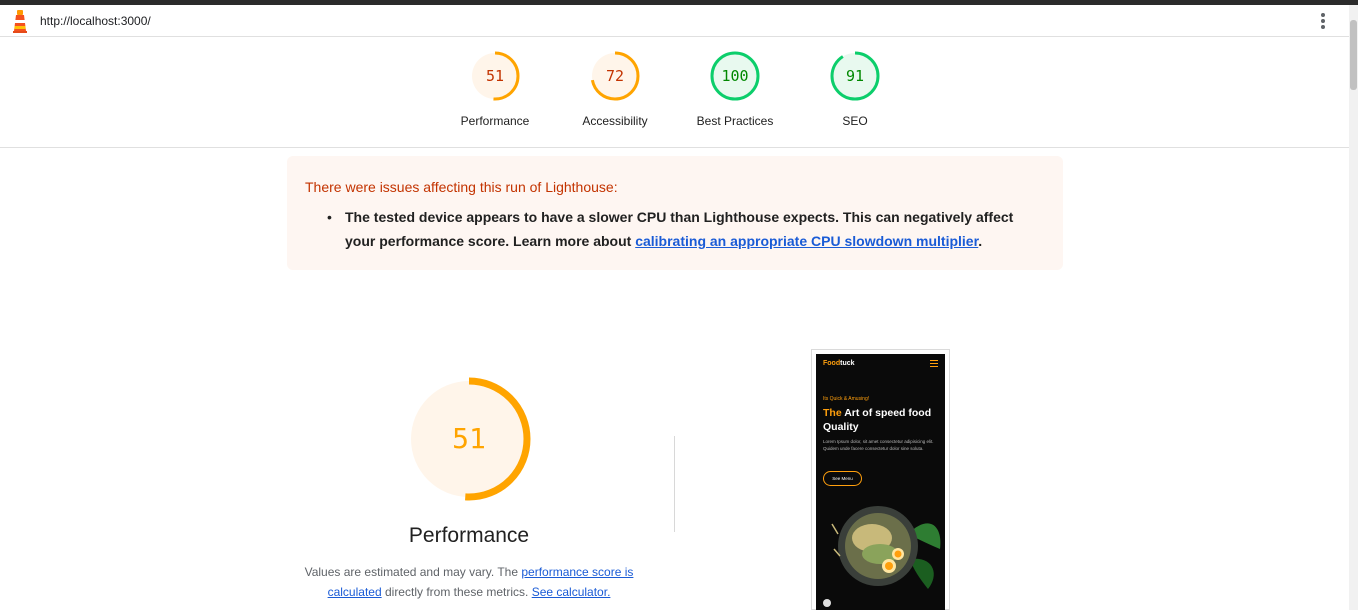  What do you see at coordinates (1353, 55) in the screenshot?
I see `scrollbar-thumb` at bounding box center [1353, 55].